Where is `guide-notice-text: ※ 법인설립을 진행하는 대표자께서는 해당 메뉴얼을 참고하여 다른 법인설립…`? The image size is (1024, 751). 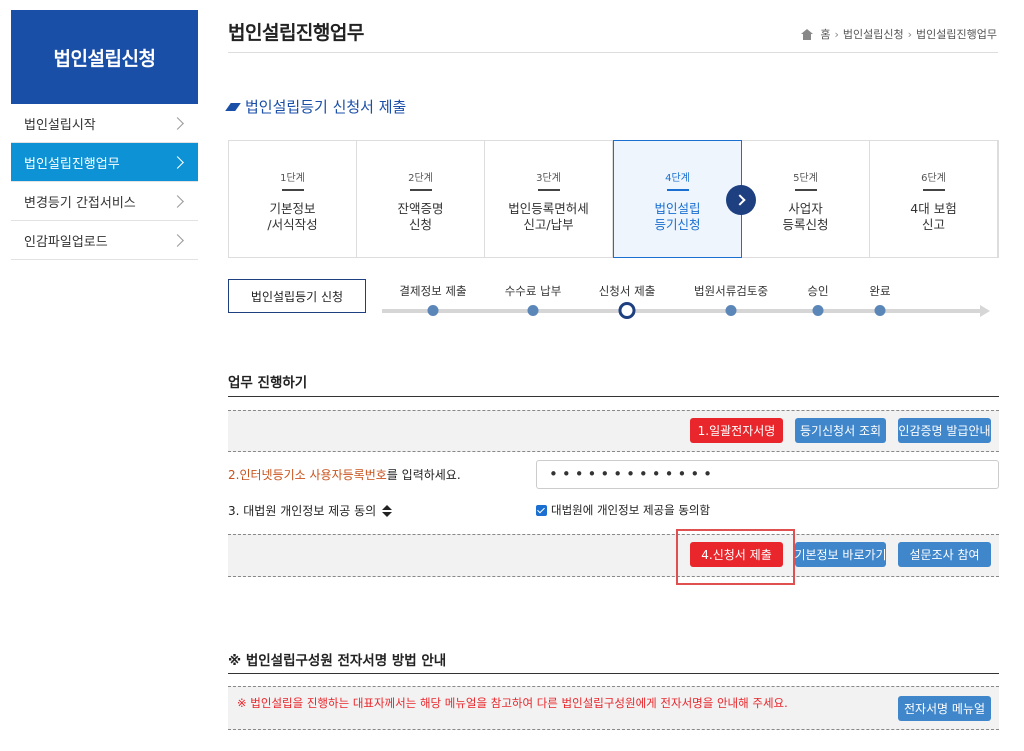 guide-notice-text: ※ 법인설립을 진행하는 대표자께서는 해당 메뉴얼을 참고하여 다른 법인설립… is located at coordinates (512, 703).